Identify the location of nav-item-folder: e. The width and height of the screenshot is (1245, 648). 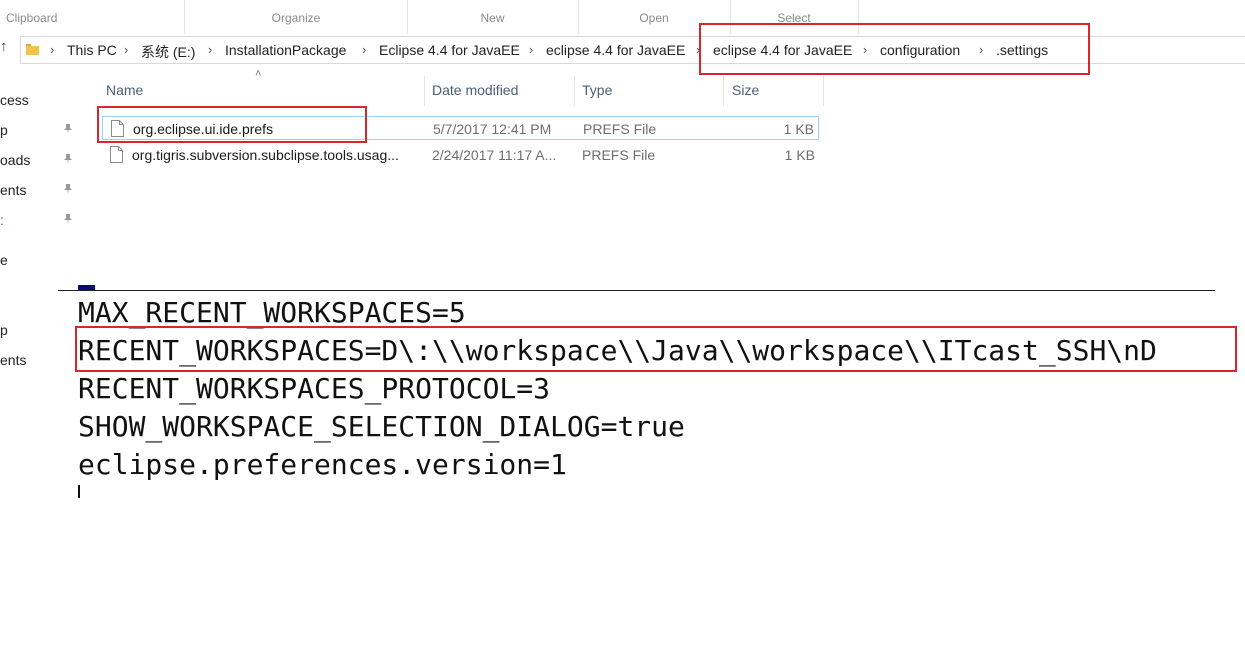
(4, 260).